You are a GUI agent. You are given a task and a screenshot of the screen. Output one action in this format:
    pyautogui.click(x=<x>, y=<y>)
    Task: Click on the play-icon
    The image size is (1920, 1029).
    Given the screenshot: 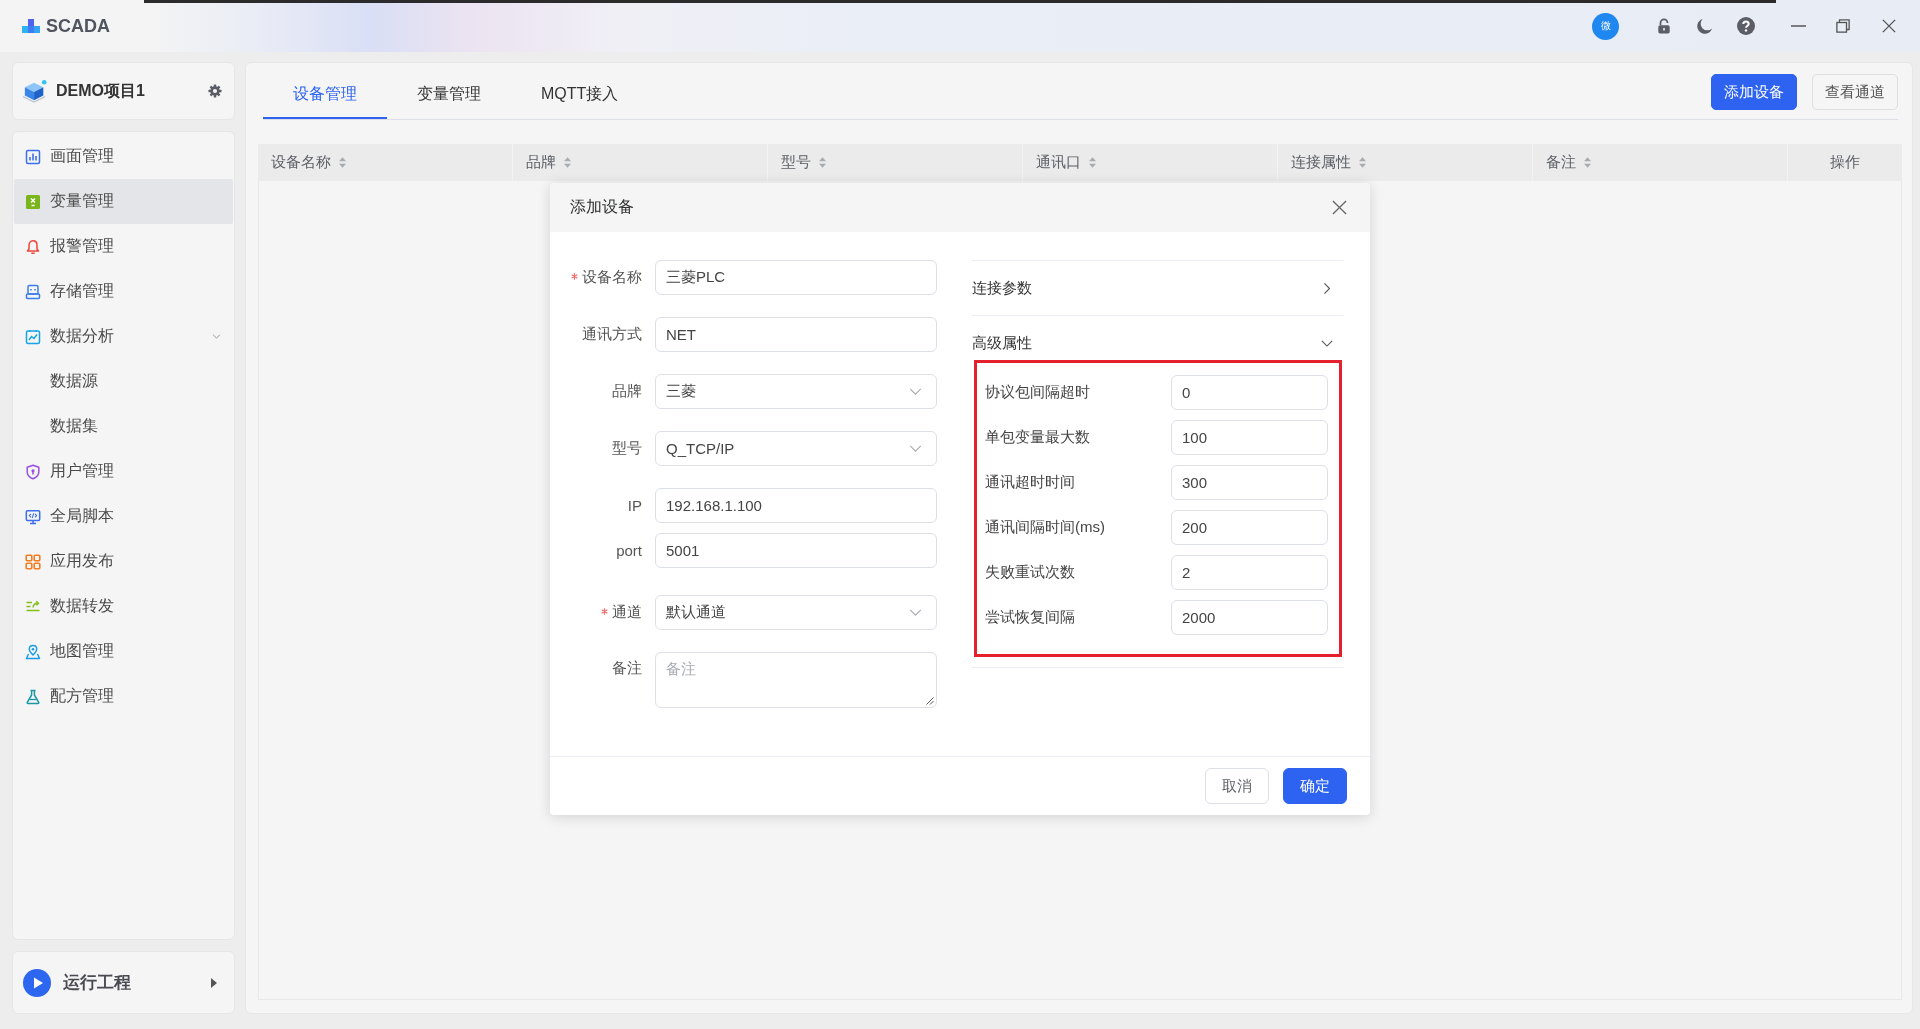 What is the action you would take?
    pyautogui.click(x=37, y=982)
    